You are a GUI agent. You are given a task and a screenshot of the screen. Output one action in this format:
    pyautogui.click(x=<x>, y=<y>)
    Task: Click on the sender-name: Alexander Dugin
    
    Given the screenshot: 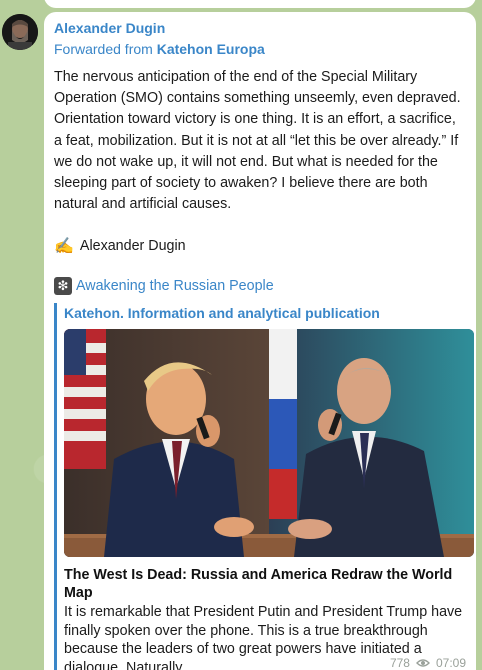 What is the action you would take?
    pyautogui.click(x=260, y=28)
    